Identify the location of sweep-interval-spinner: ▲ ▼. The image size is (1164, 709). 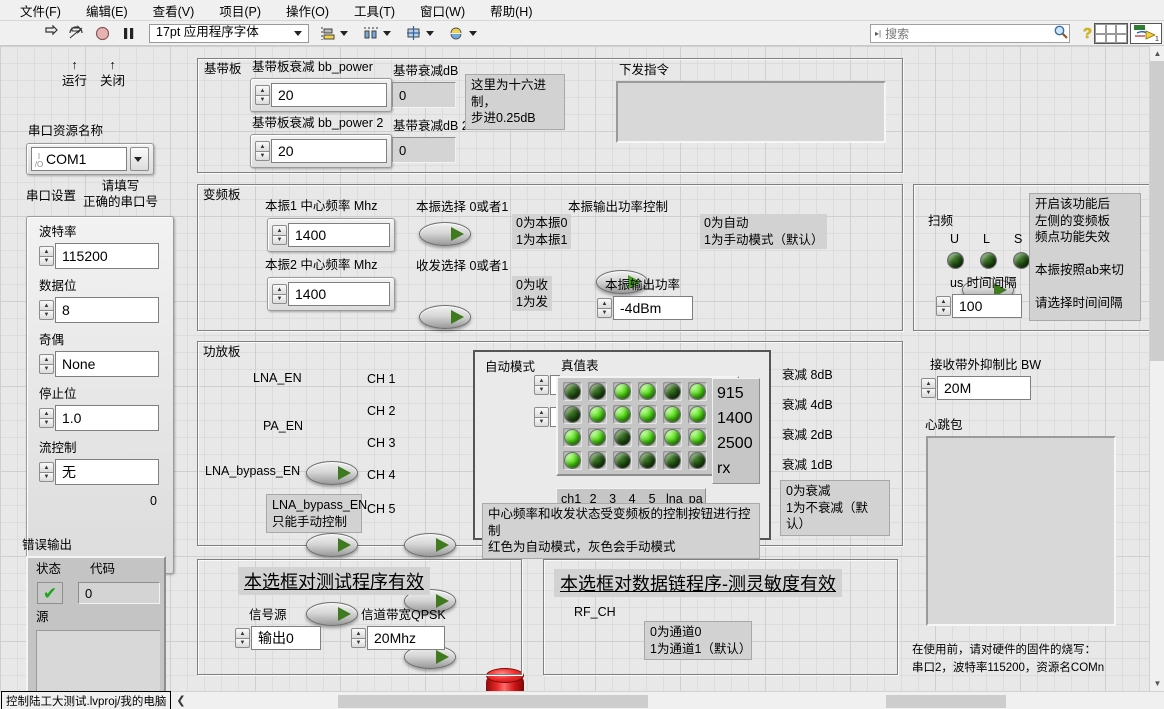
(943, 306).